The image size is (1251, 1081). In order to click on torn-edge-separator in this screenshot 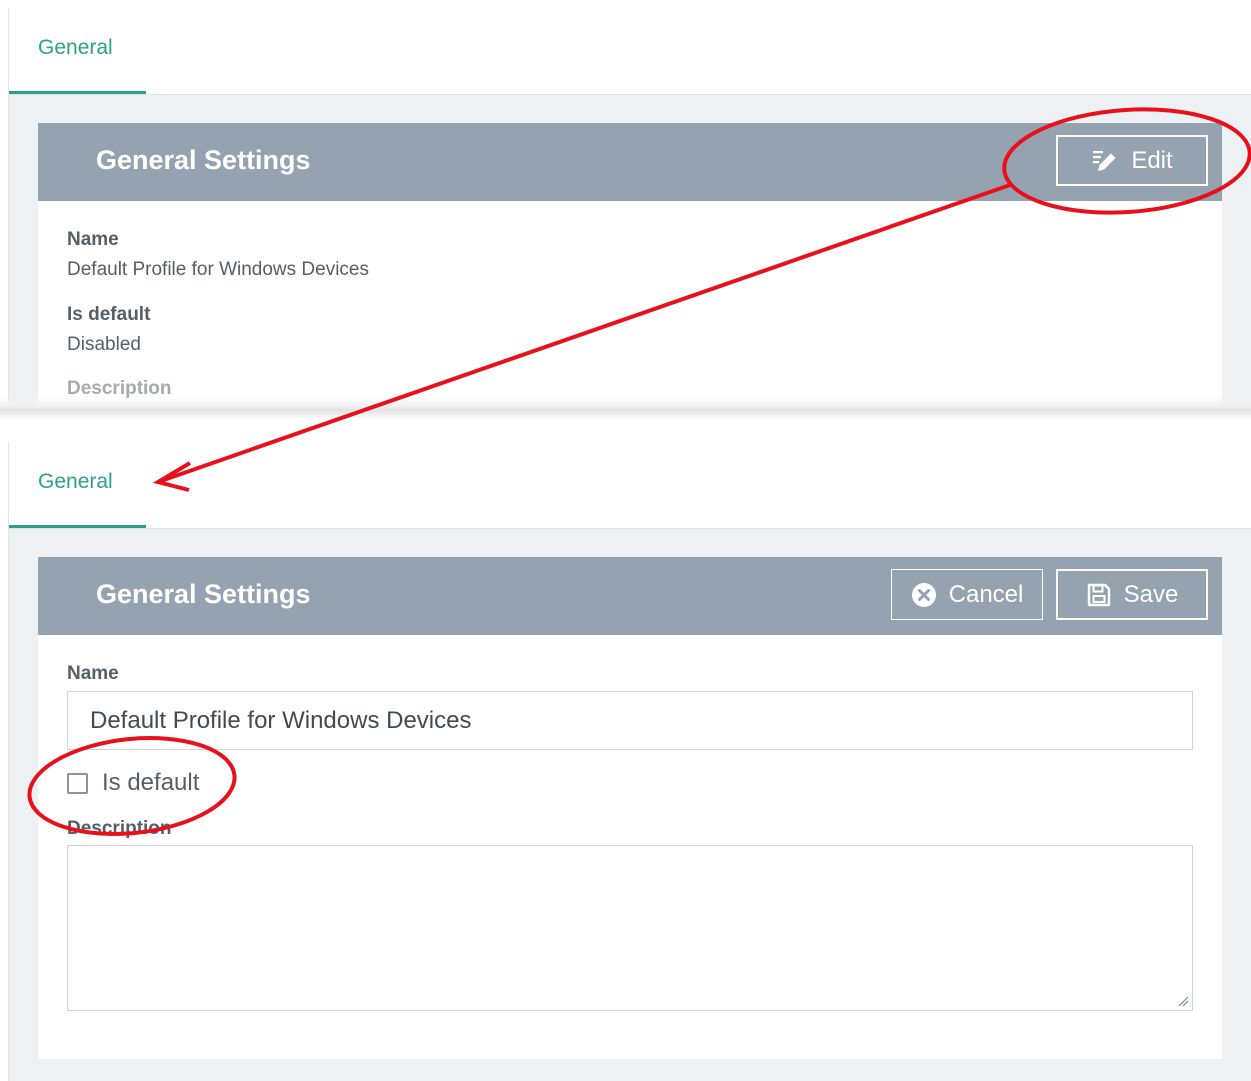, I will do `click(625, 408)`.